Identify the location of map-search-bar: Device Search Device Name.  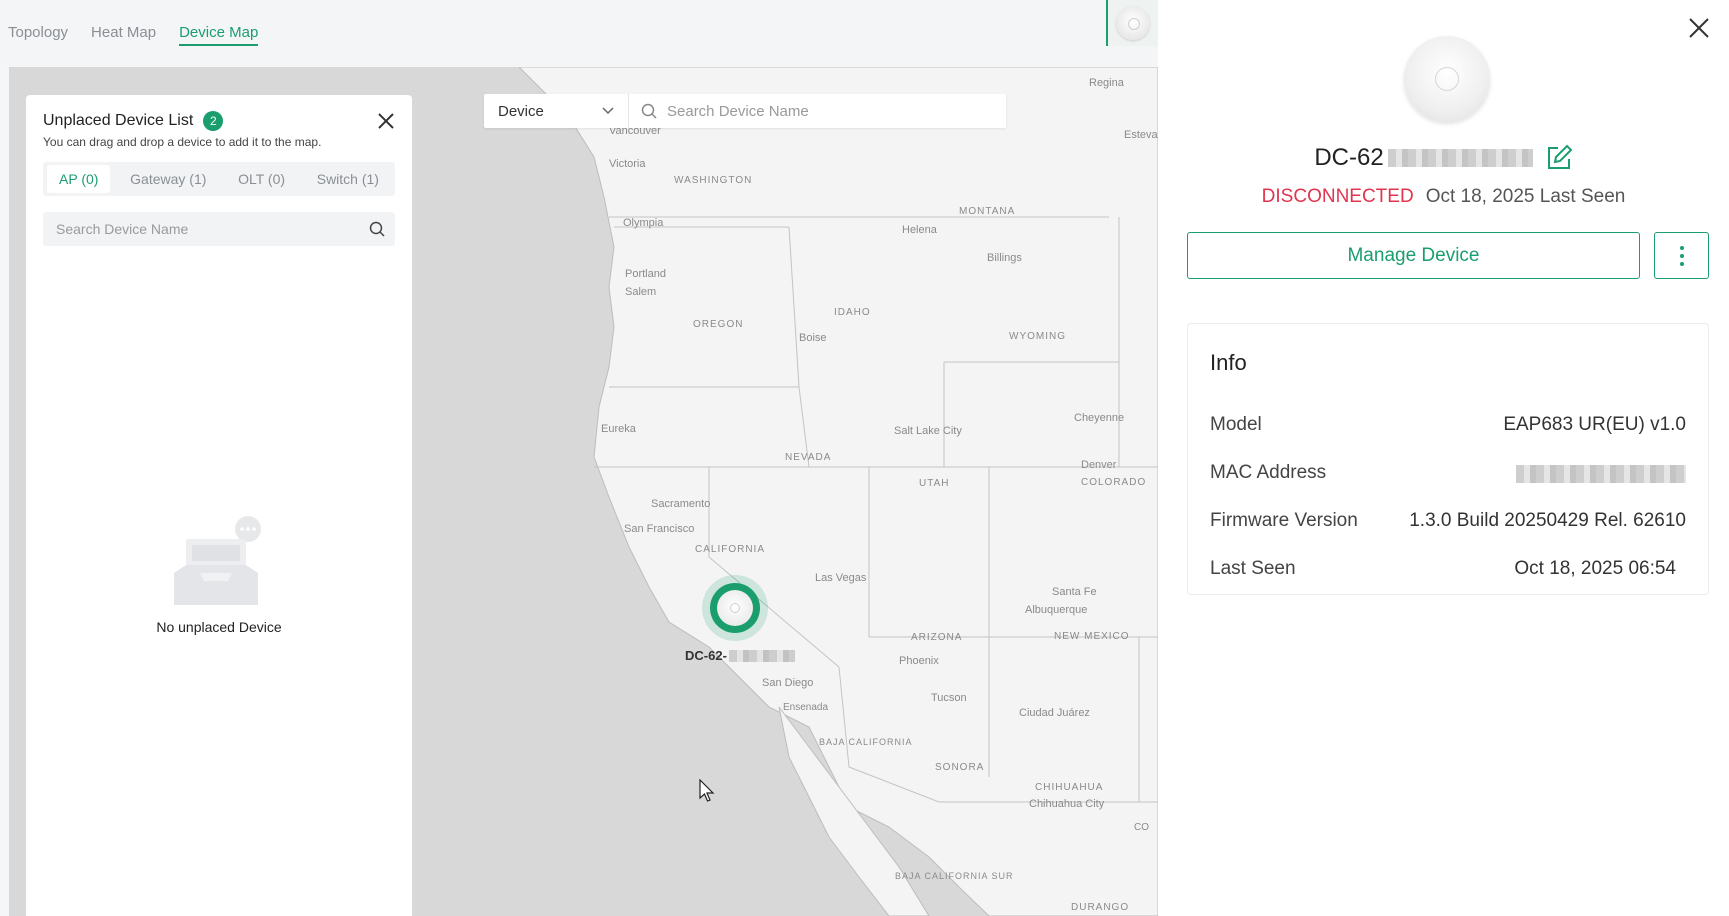
(745, 111).